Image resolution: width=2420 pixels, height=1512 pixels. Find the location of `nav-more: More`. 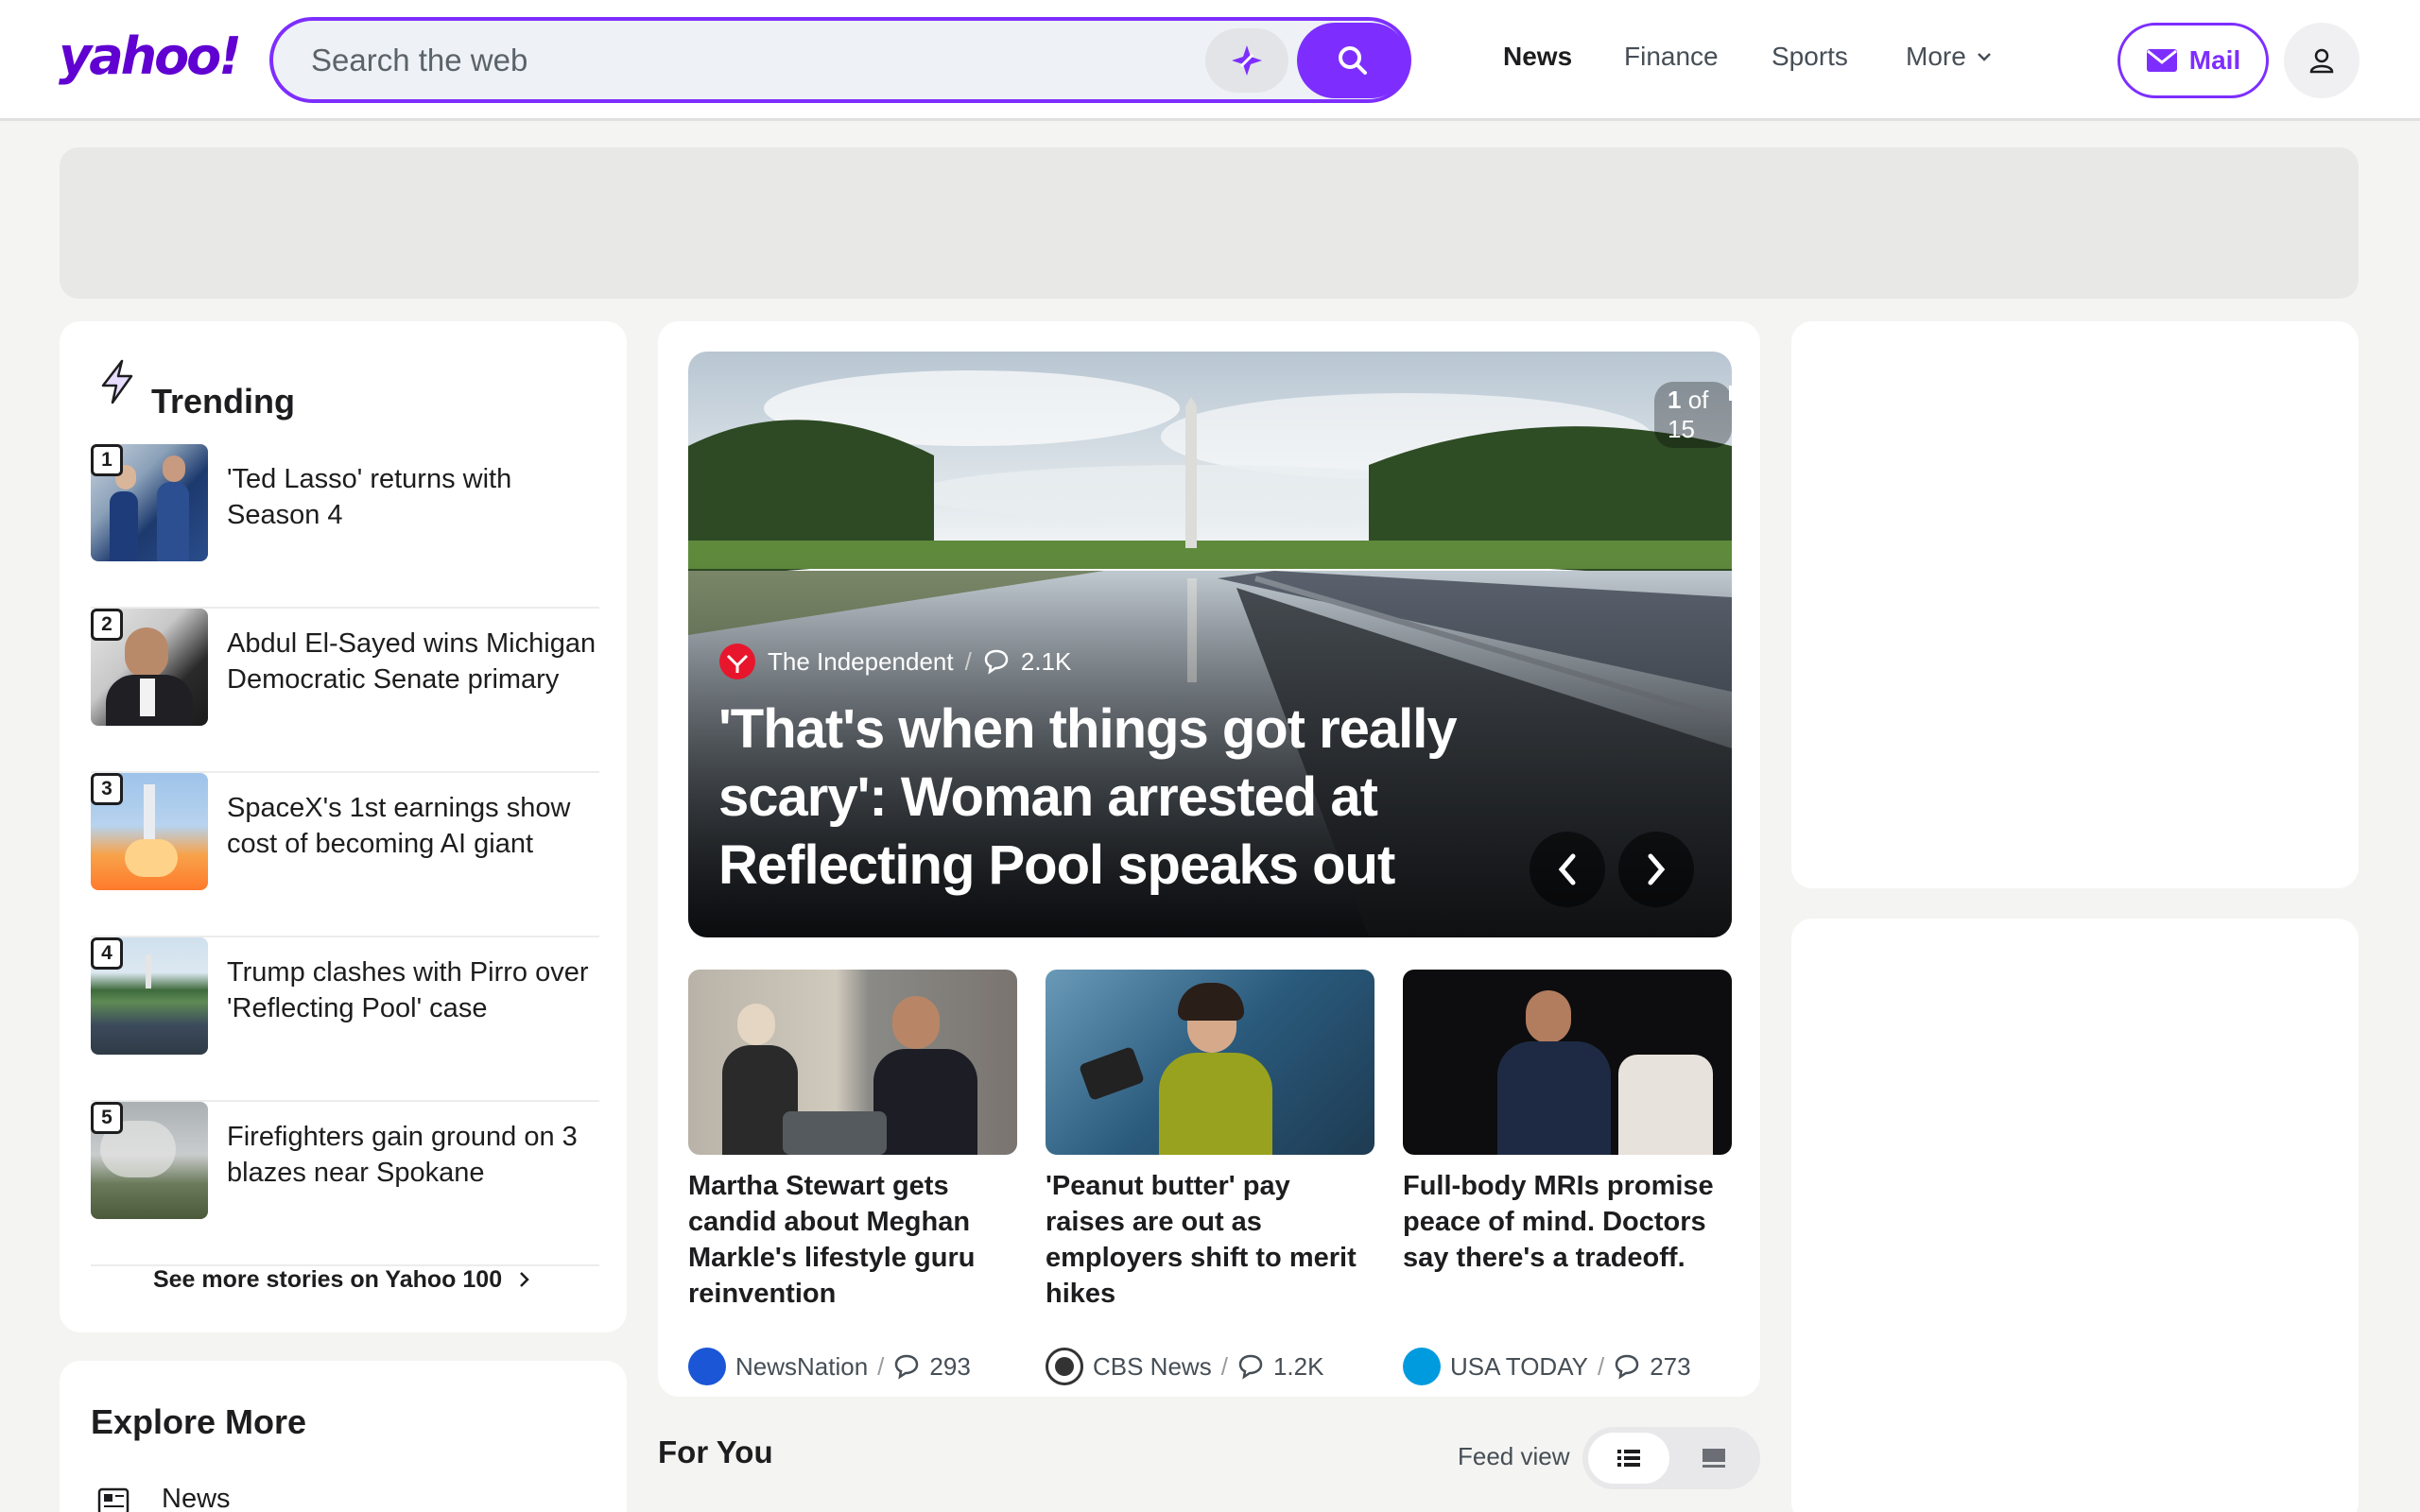

nav-more: More is located at coordinates (1950, 57).